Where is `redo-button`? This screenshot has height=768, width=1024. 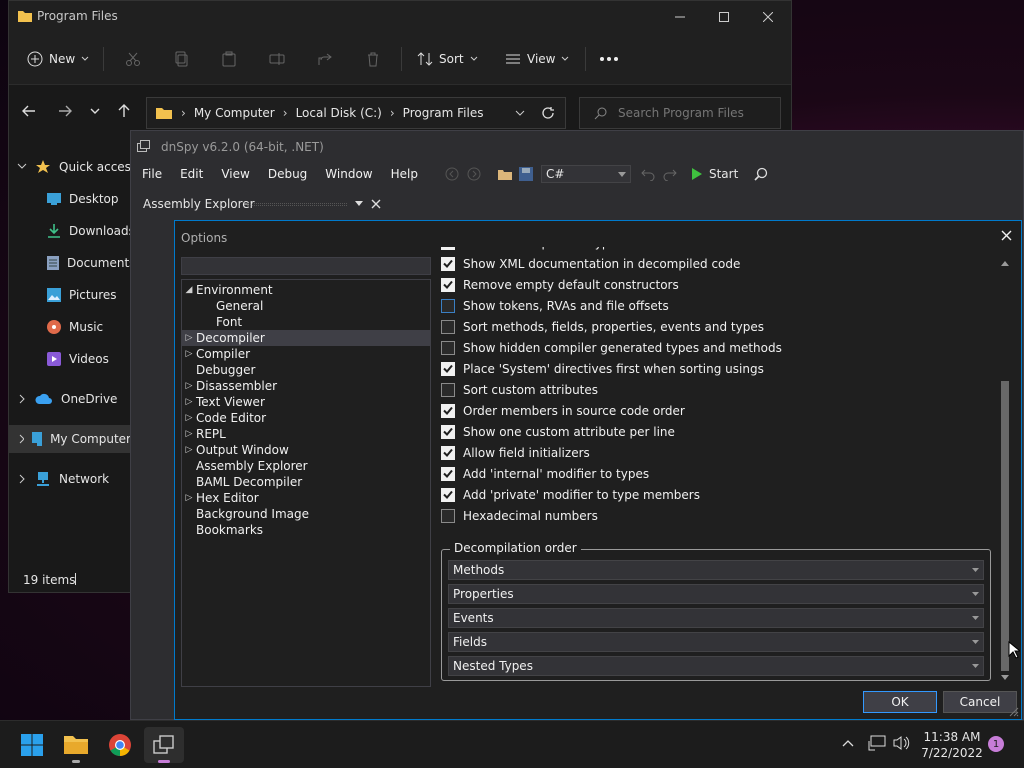
redo-button is located at coordinates (670, 174).